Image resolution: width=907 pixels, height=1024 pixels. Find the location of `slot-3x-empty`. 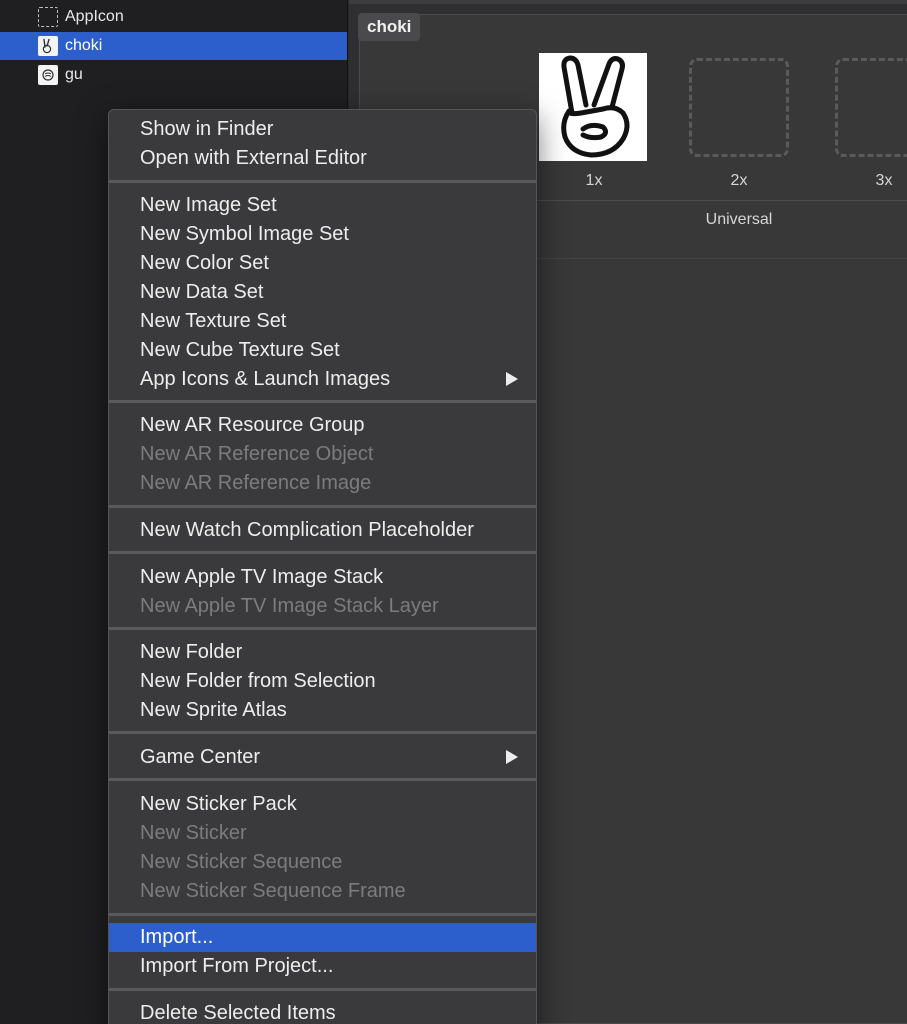

slot-3x-empty is located at coordinates (871, 107).